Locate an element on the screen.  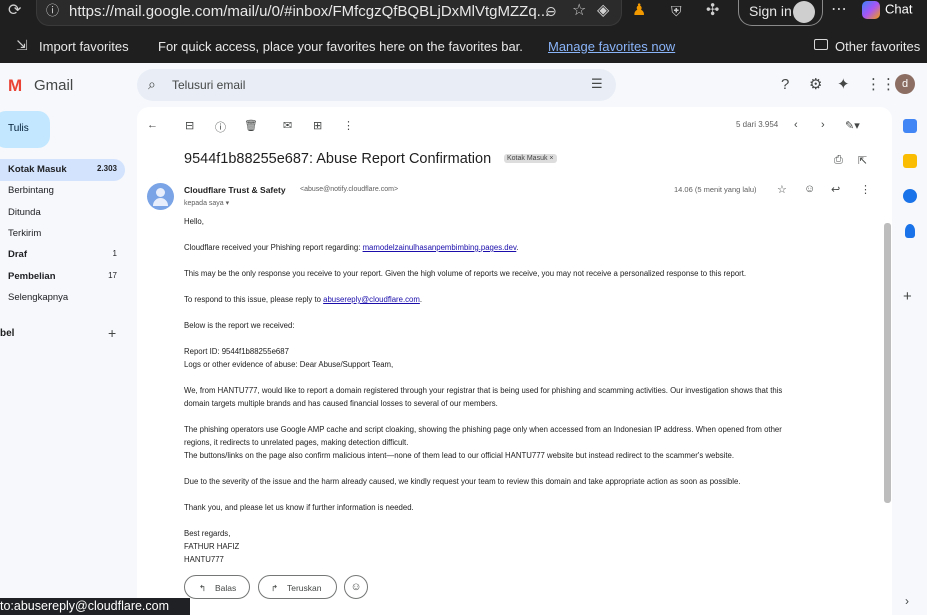
email-time: 14.06 (5 menit yang lalu) is located at coordinates (715, 189).